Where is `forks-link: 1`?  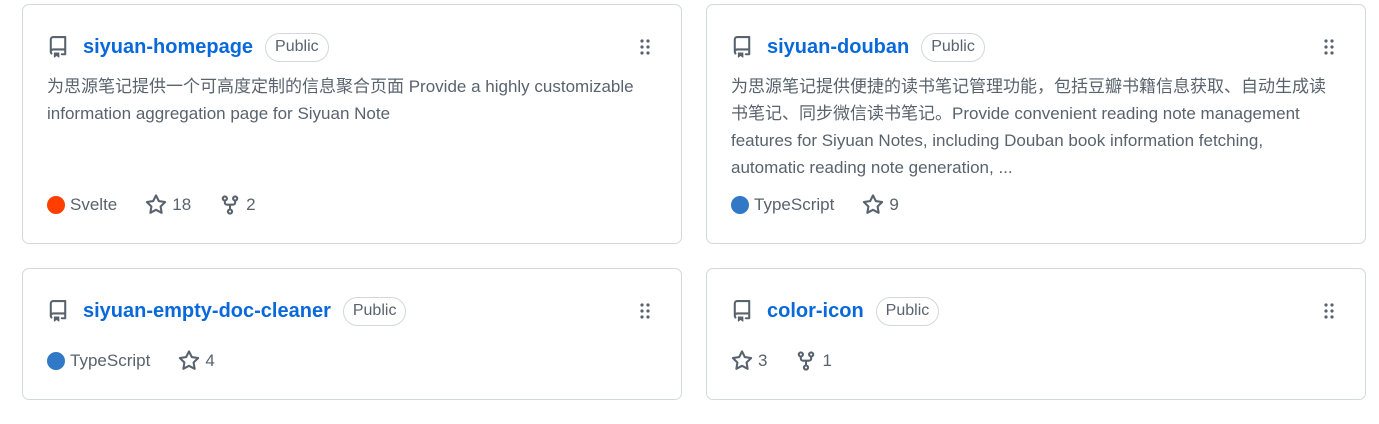 forks-link: 1 is located at coordinates (813, 361).